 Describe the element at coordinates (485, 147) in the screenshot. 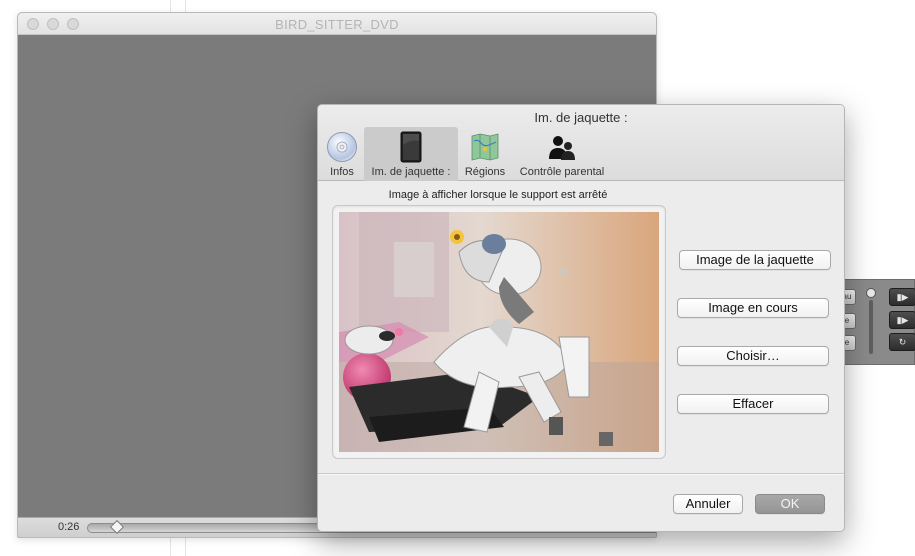

I see `region-map-icon` at that location.